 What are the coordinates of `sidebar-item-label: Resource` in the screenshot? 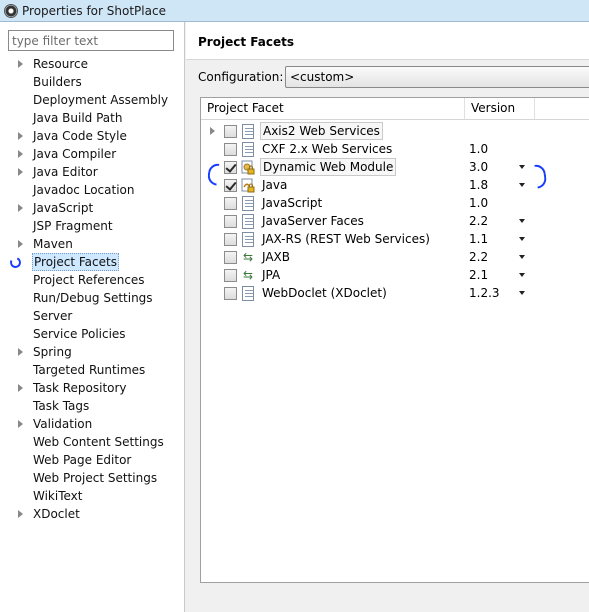 It's located at (61, 64).